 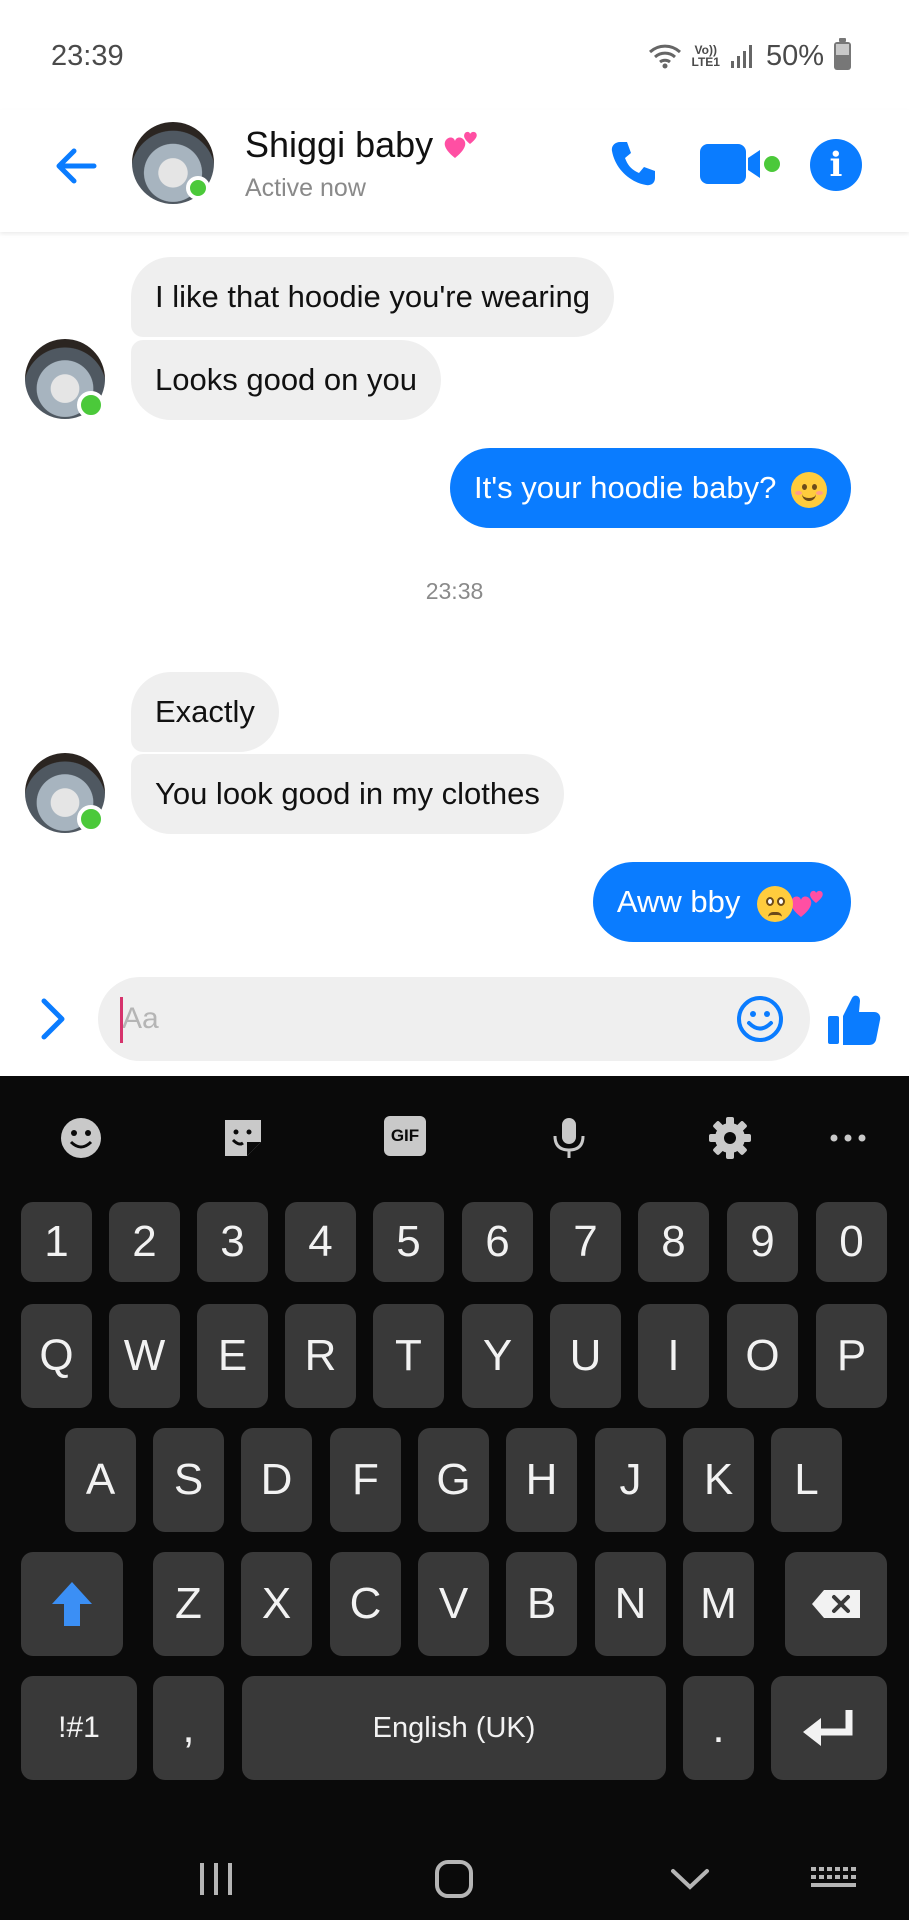 What do you see at coordinates (760, 1019) in the screenshot?
I see `emoji-picker-icon` at bounding box center [760, 1019].